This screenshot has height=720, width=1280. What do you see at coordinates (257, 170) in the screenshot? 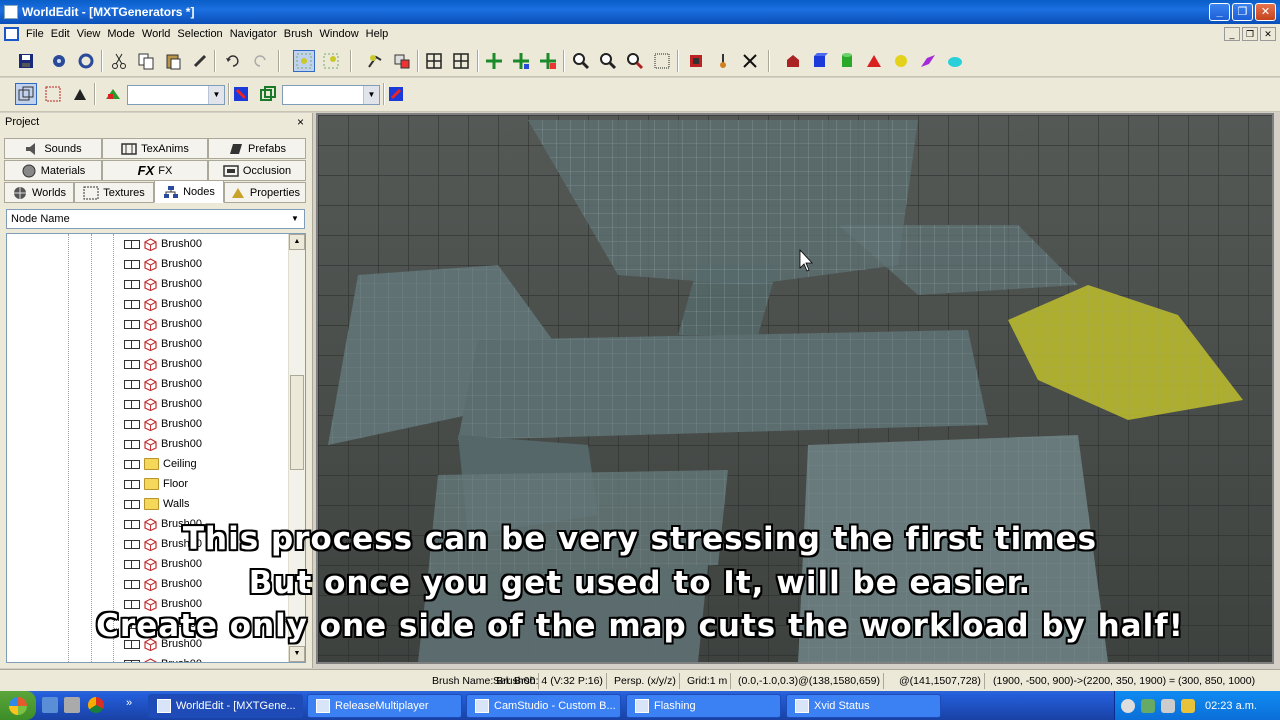
I see `tab-occlusion: Occlusion` at bounding box center [257, 170].